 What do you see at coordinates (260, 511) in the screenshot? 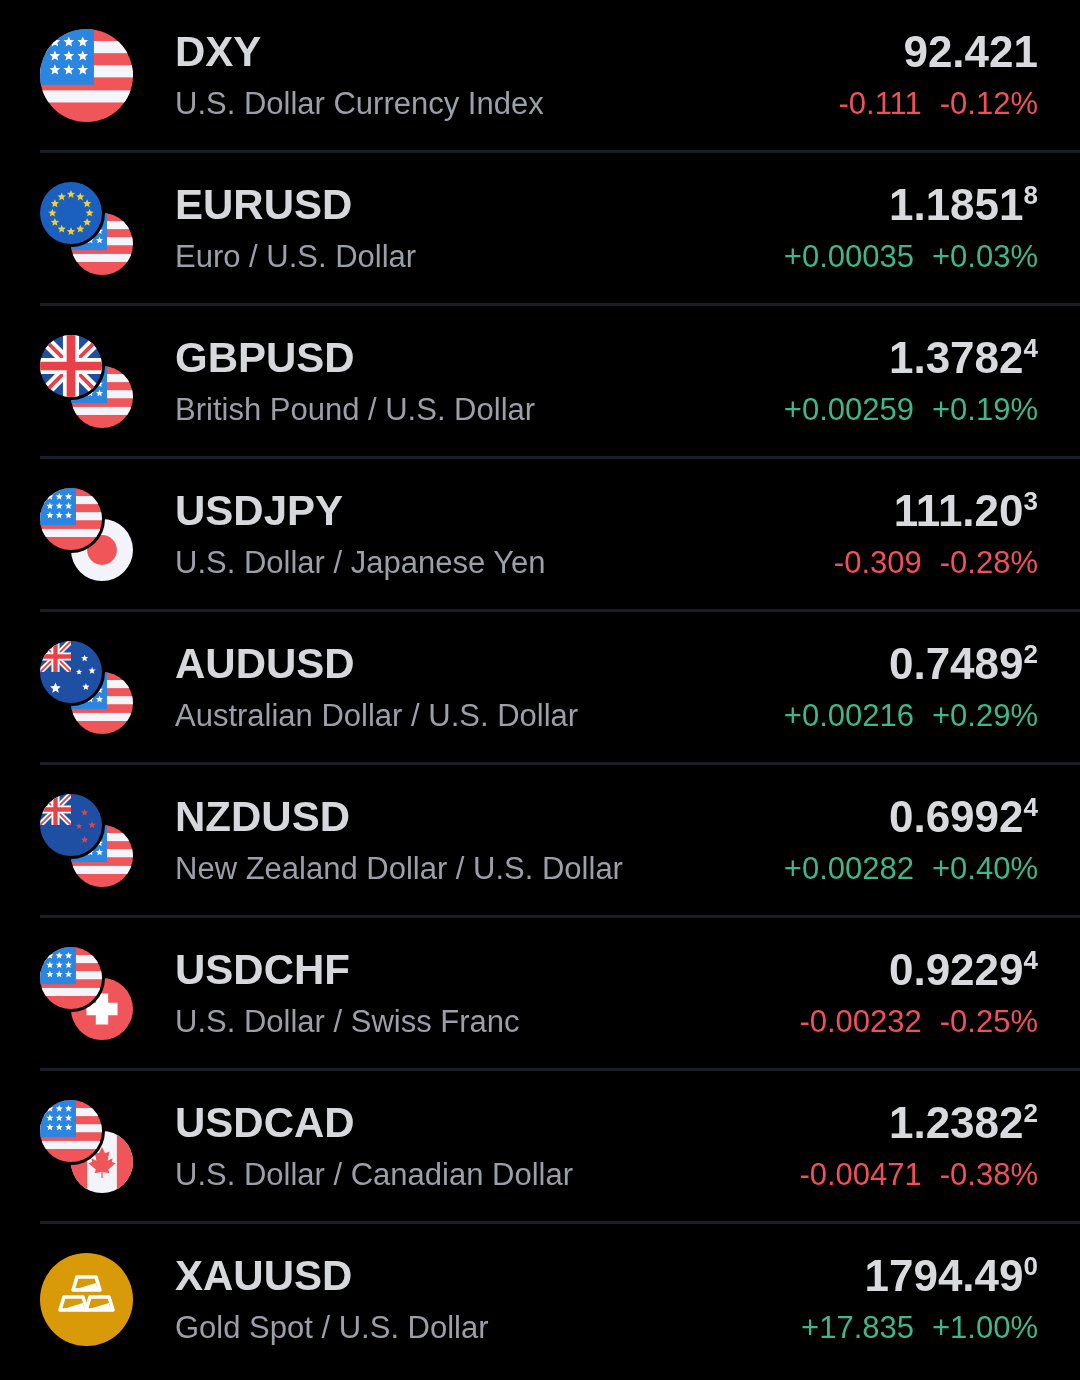
I see `ticker-symbol: USDJPY` at bounding box center [260, 511].